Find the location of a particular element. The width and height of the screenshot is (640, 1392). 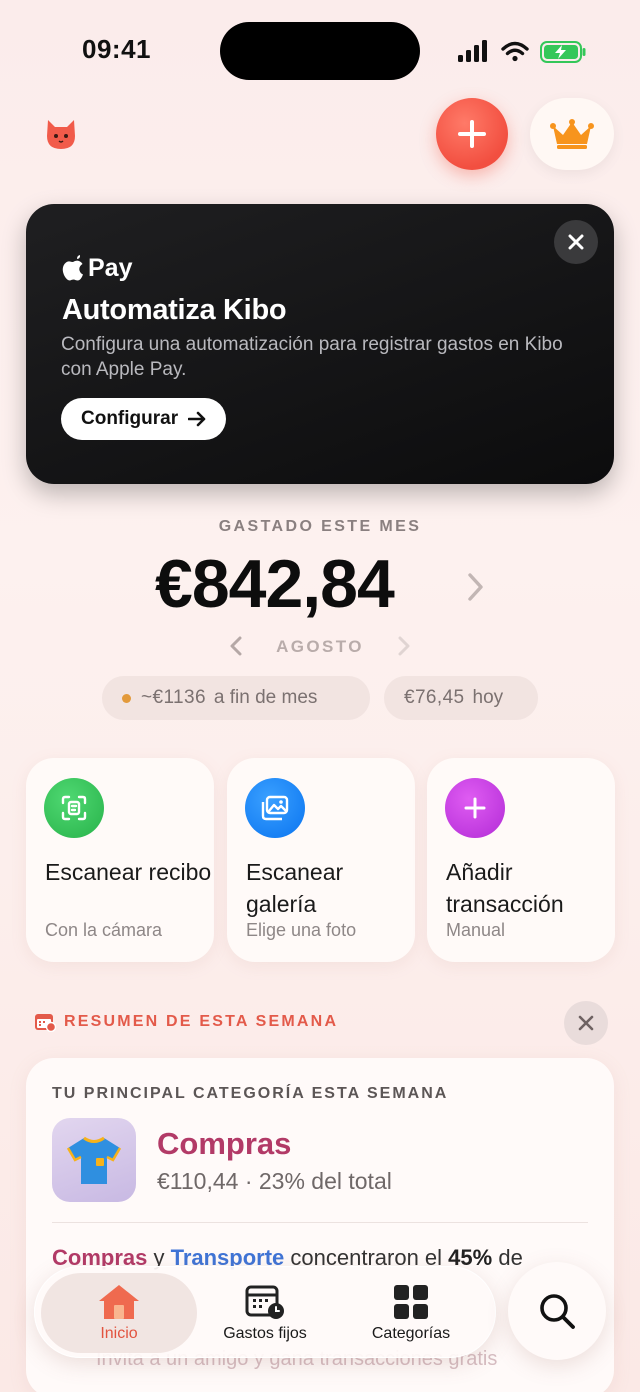

weekly-summary-title: RESUMEN DE ESTA SEMANA is located at coordinates (201, 1021).